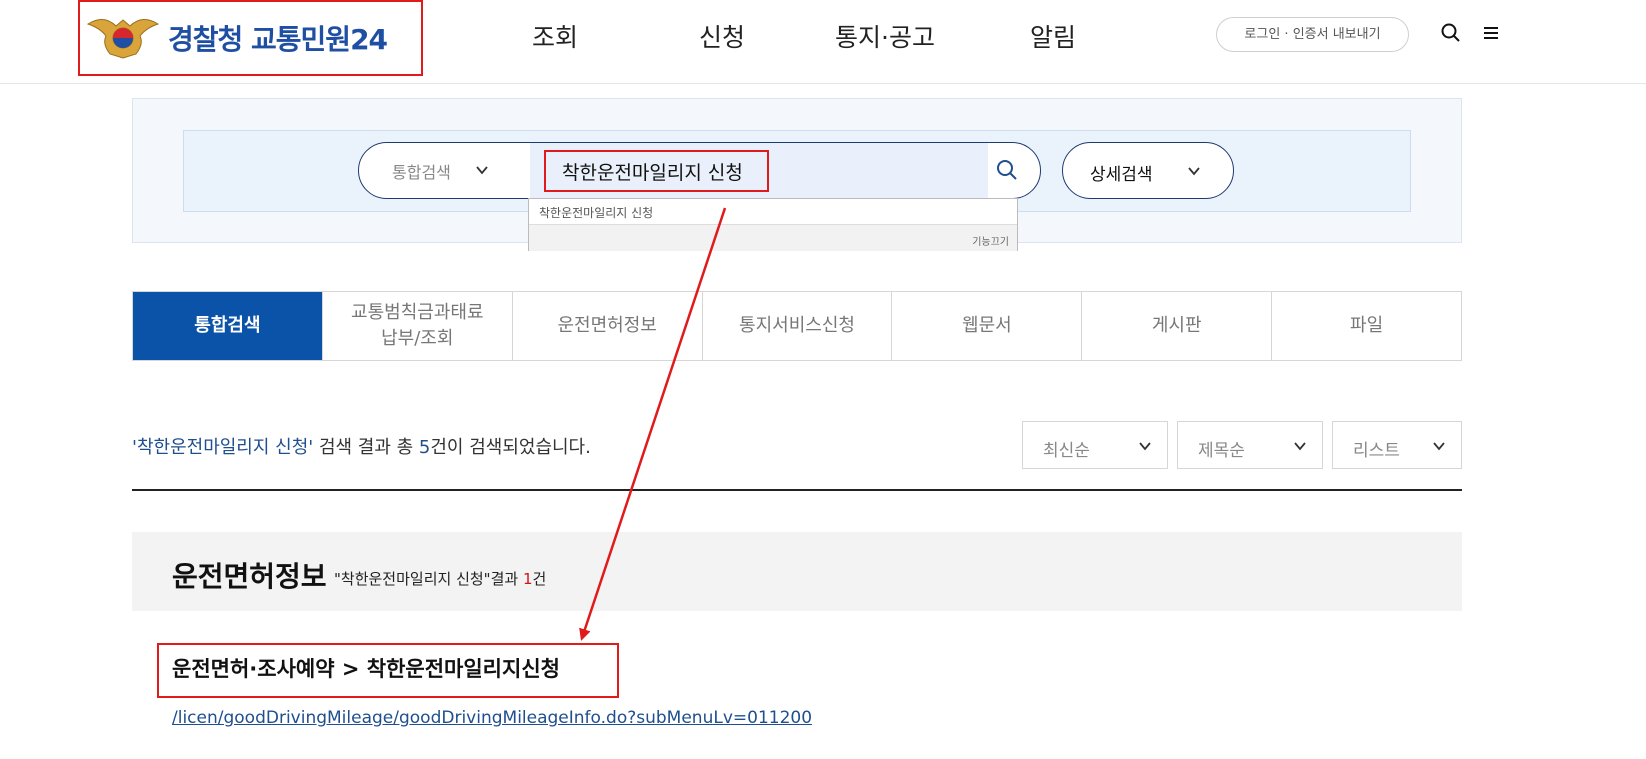 The image size is (1646, 759). Describe the element at coordinates (366, 447) in the screenshot. I see `summary-text: 검색 결과 총` at that location.